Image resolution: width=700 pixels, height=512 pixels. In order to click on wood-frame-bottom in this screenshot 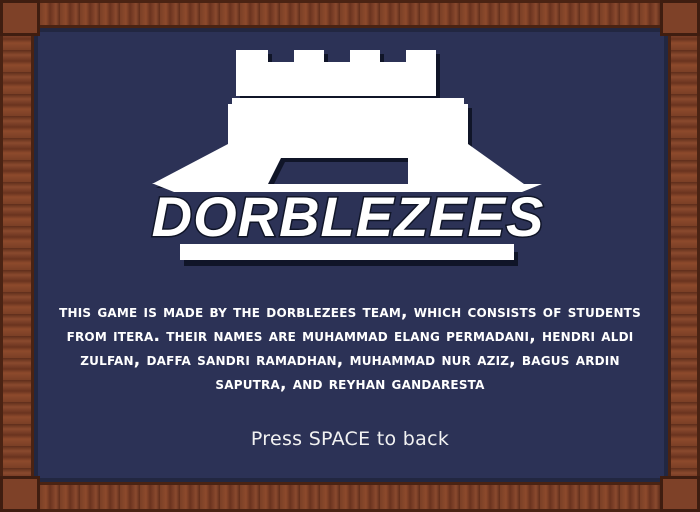, I will do `click(350, 497)`.